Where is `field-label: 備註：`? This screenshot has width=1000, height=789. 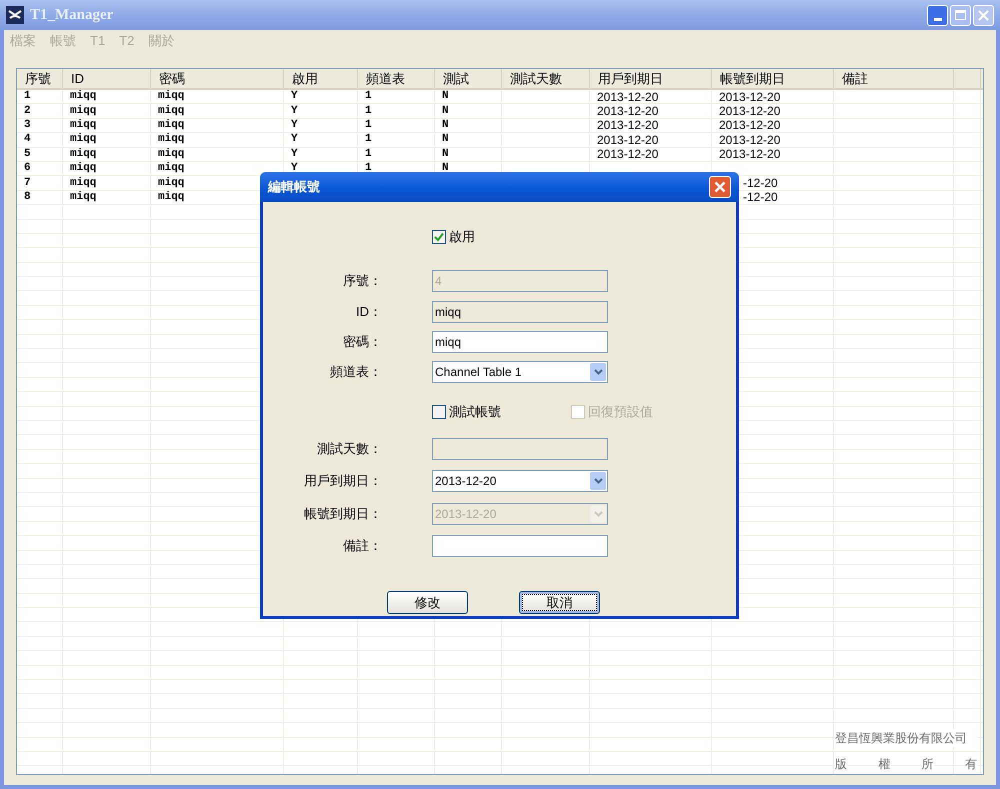
field-label: 備註： is located at coordinates (362, 546).